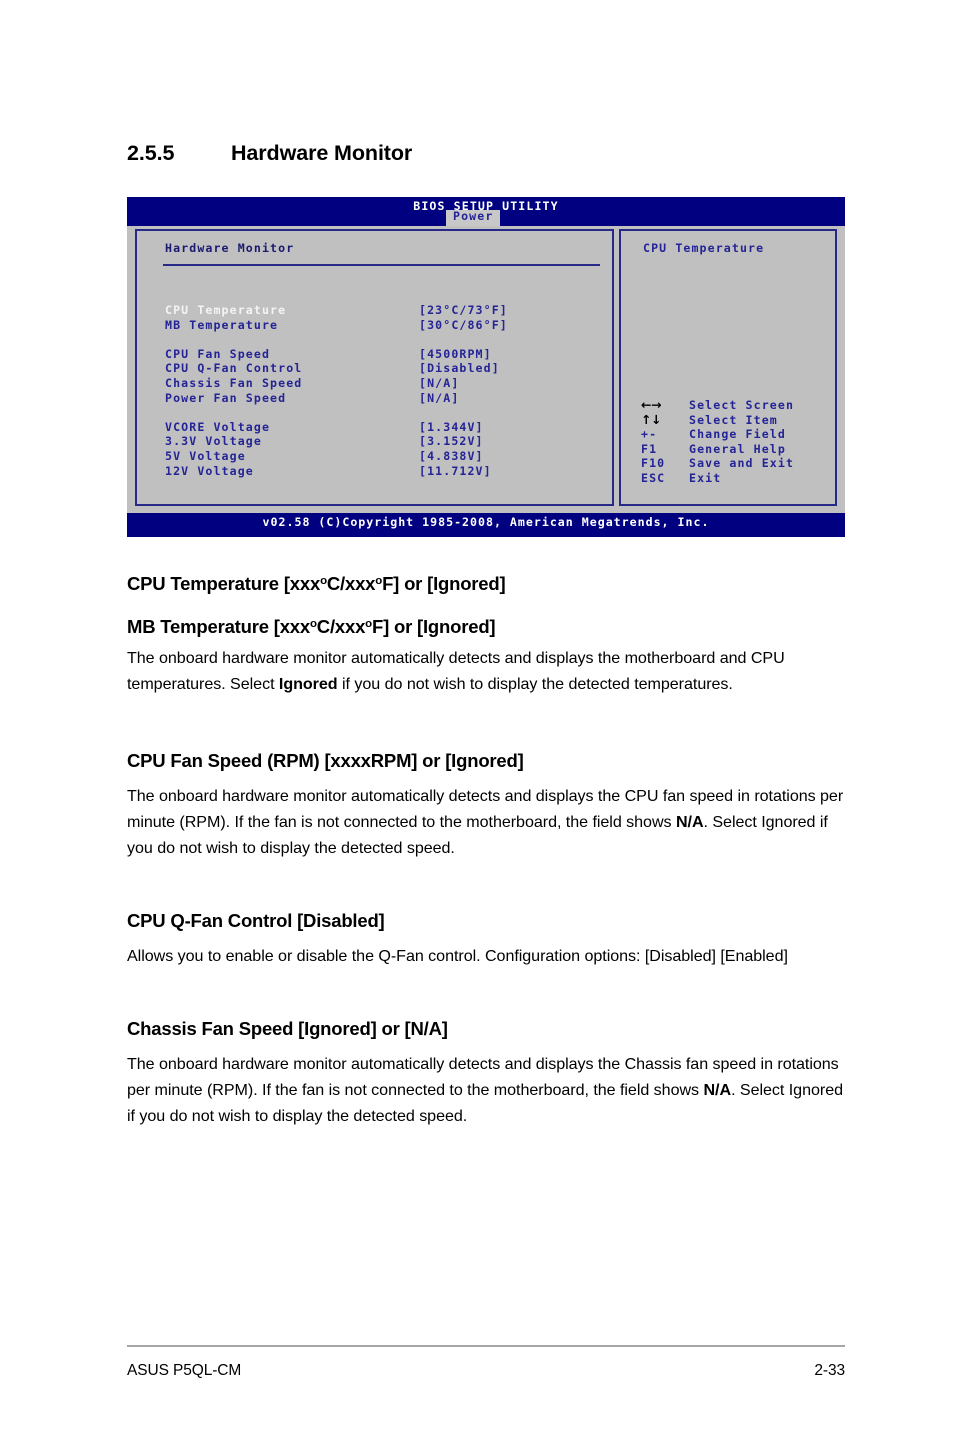 The height and width of the screenshot is (1438, 954). I want to click on heading-cpu-temperature-part1: CPU Temperature [xxx, so click(224, 583).